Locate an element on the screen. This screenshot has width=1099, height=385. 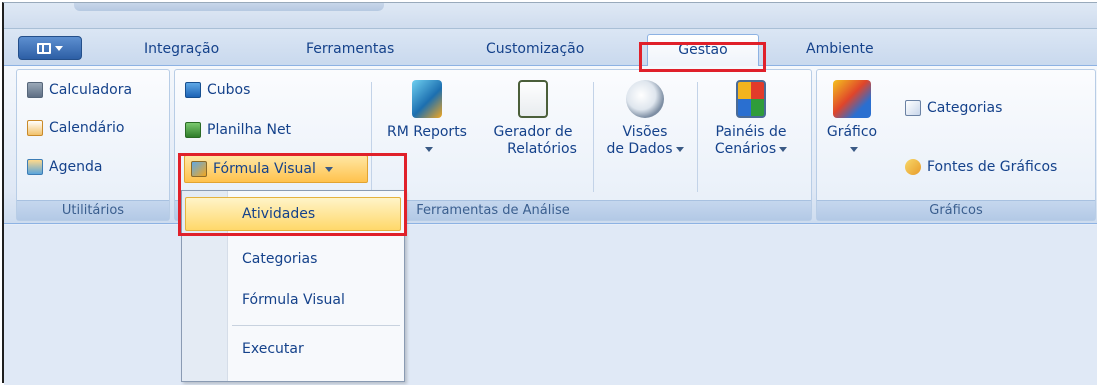
categorias-grafico-button: Categorias is located at coordinates (953, 108).